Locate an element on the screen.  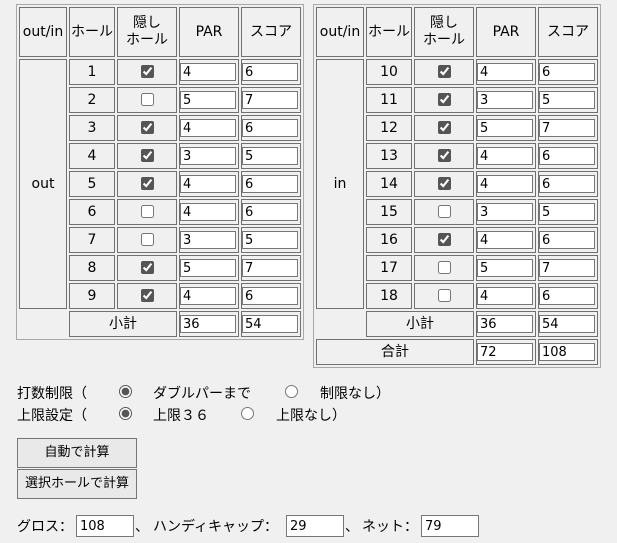
hole-number: 7 is located at coordinates (92, 240).